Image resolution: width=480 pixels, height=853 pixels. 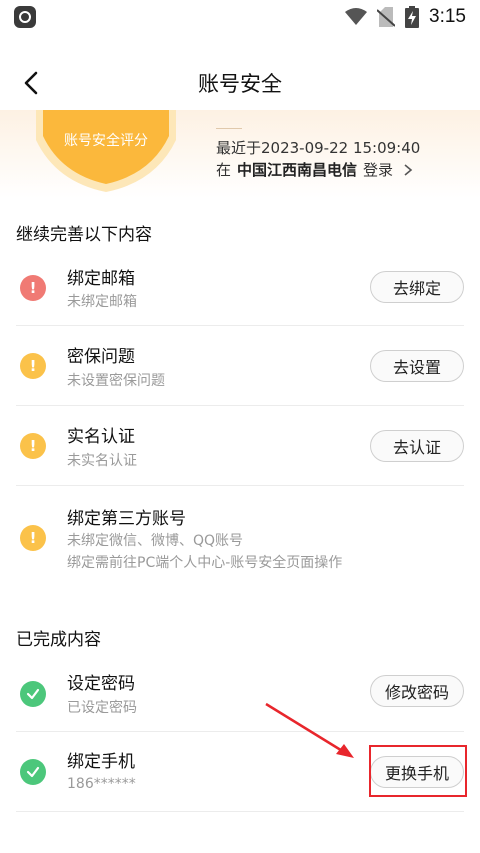 What do you see at coordinates (447, 16) in the screenshot?
I see `status-time: 3:15` at bounding box center [447, 16].